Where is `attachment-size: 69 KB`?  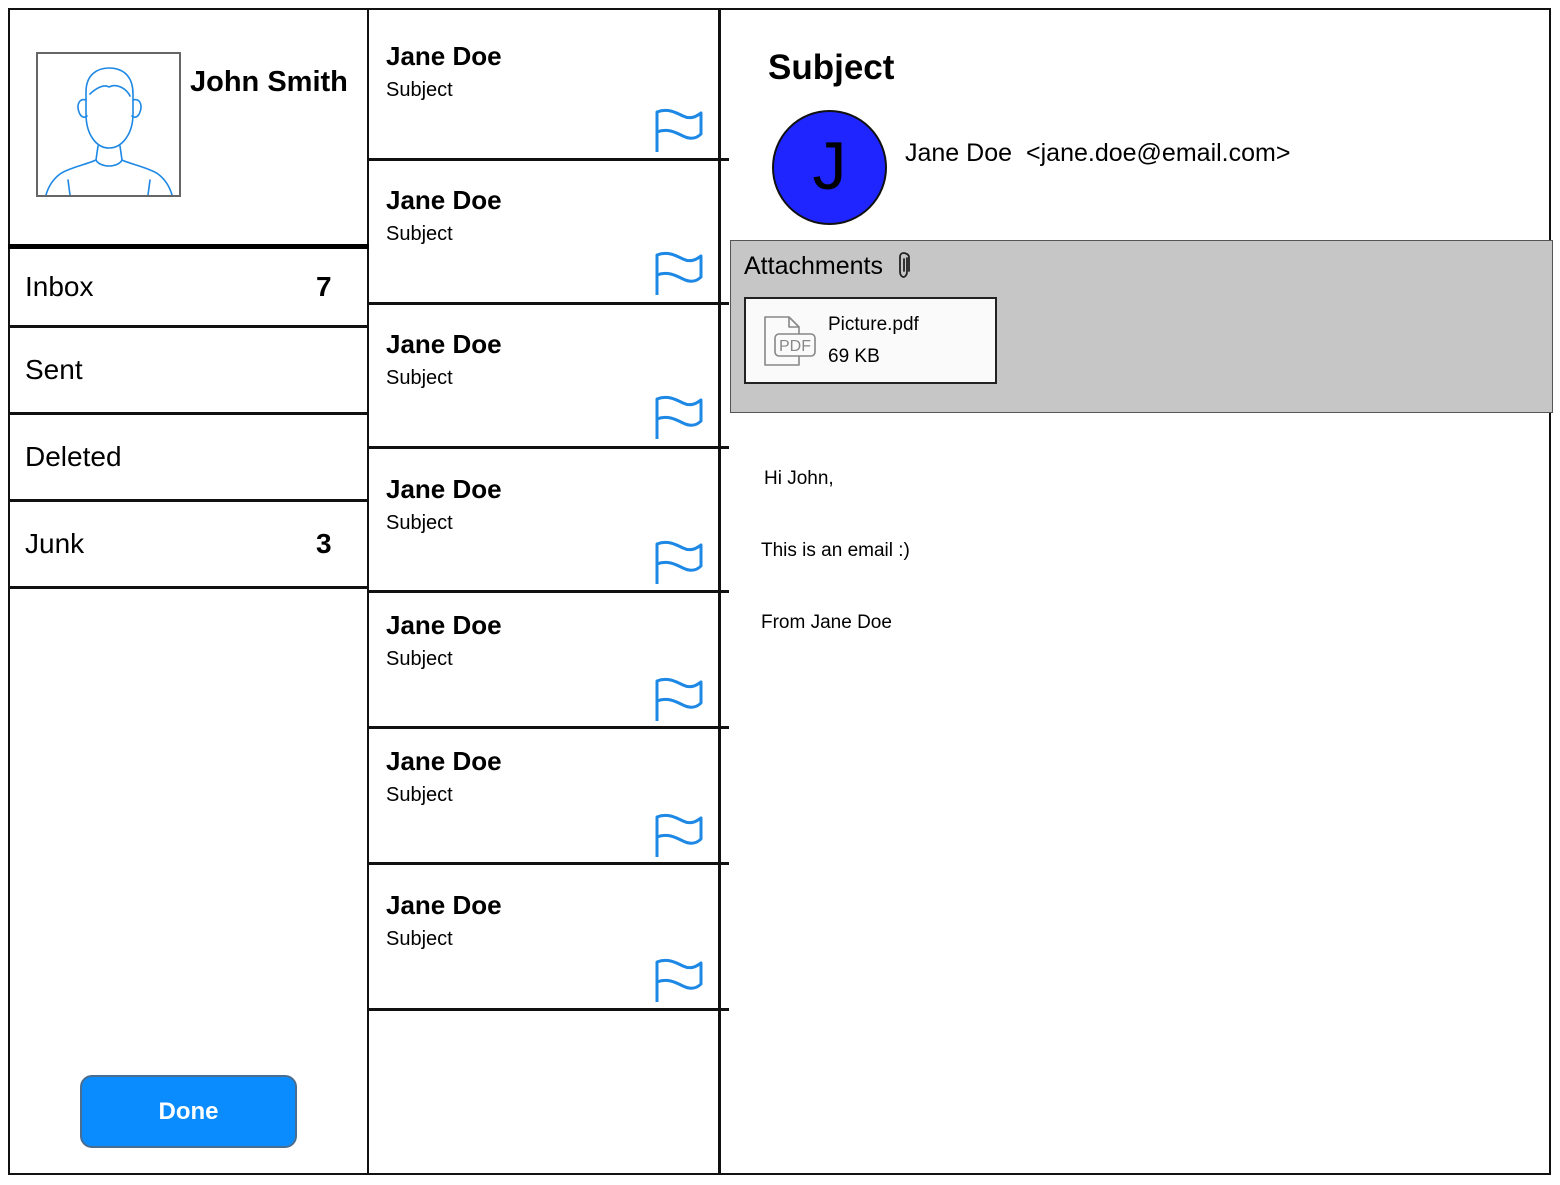 attachment-size: 69 KB is located at coordinates (854, 356).